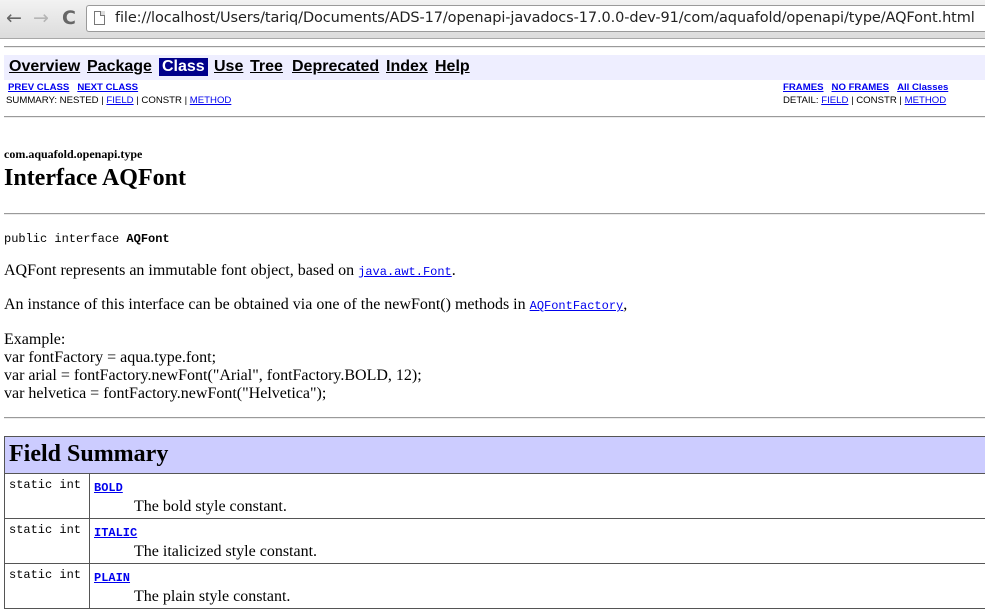 This screenshot has width=985, height=609. What do you see at coordinates (108, 488) in the screenshot?
I see `field-bold-link: BOLD` at bounding box center [108, 488].